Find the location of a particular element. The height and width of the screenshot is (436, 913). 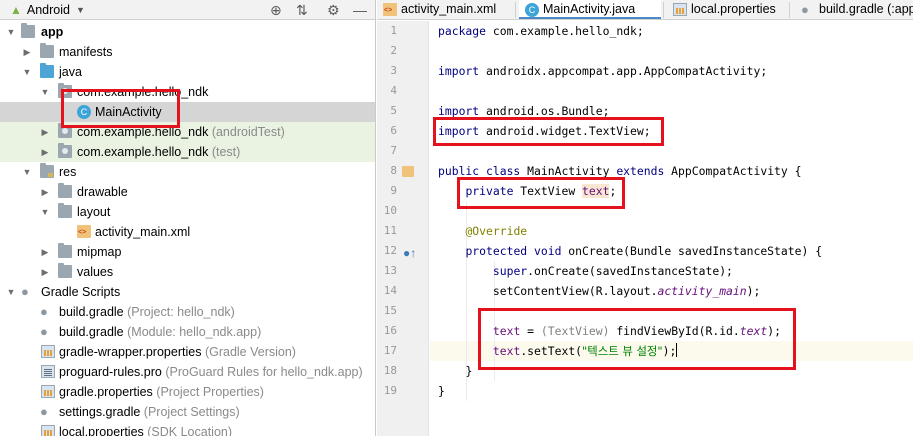

package-icon is located at coordinates (65, 150).